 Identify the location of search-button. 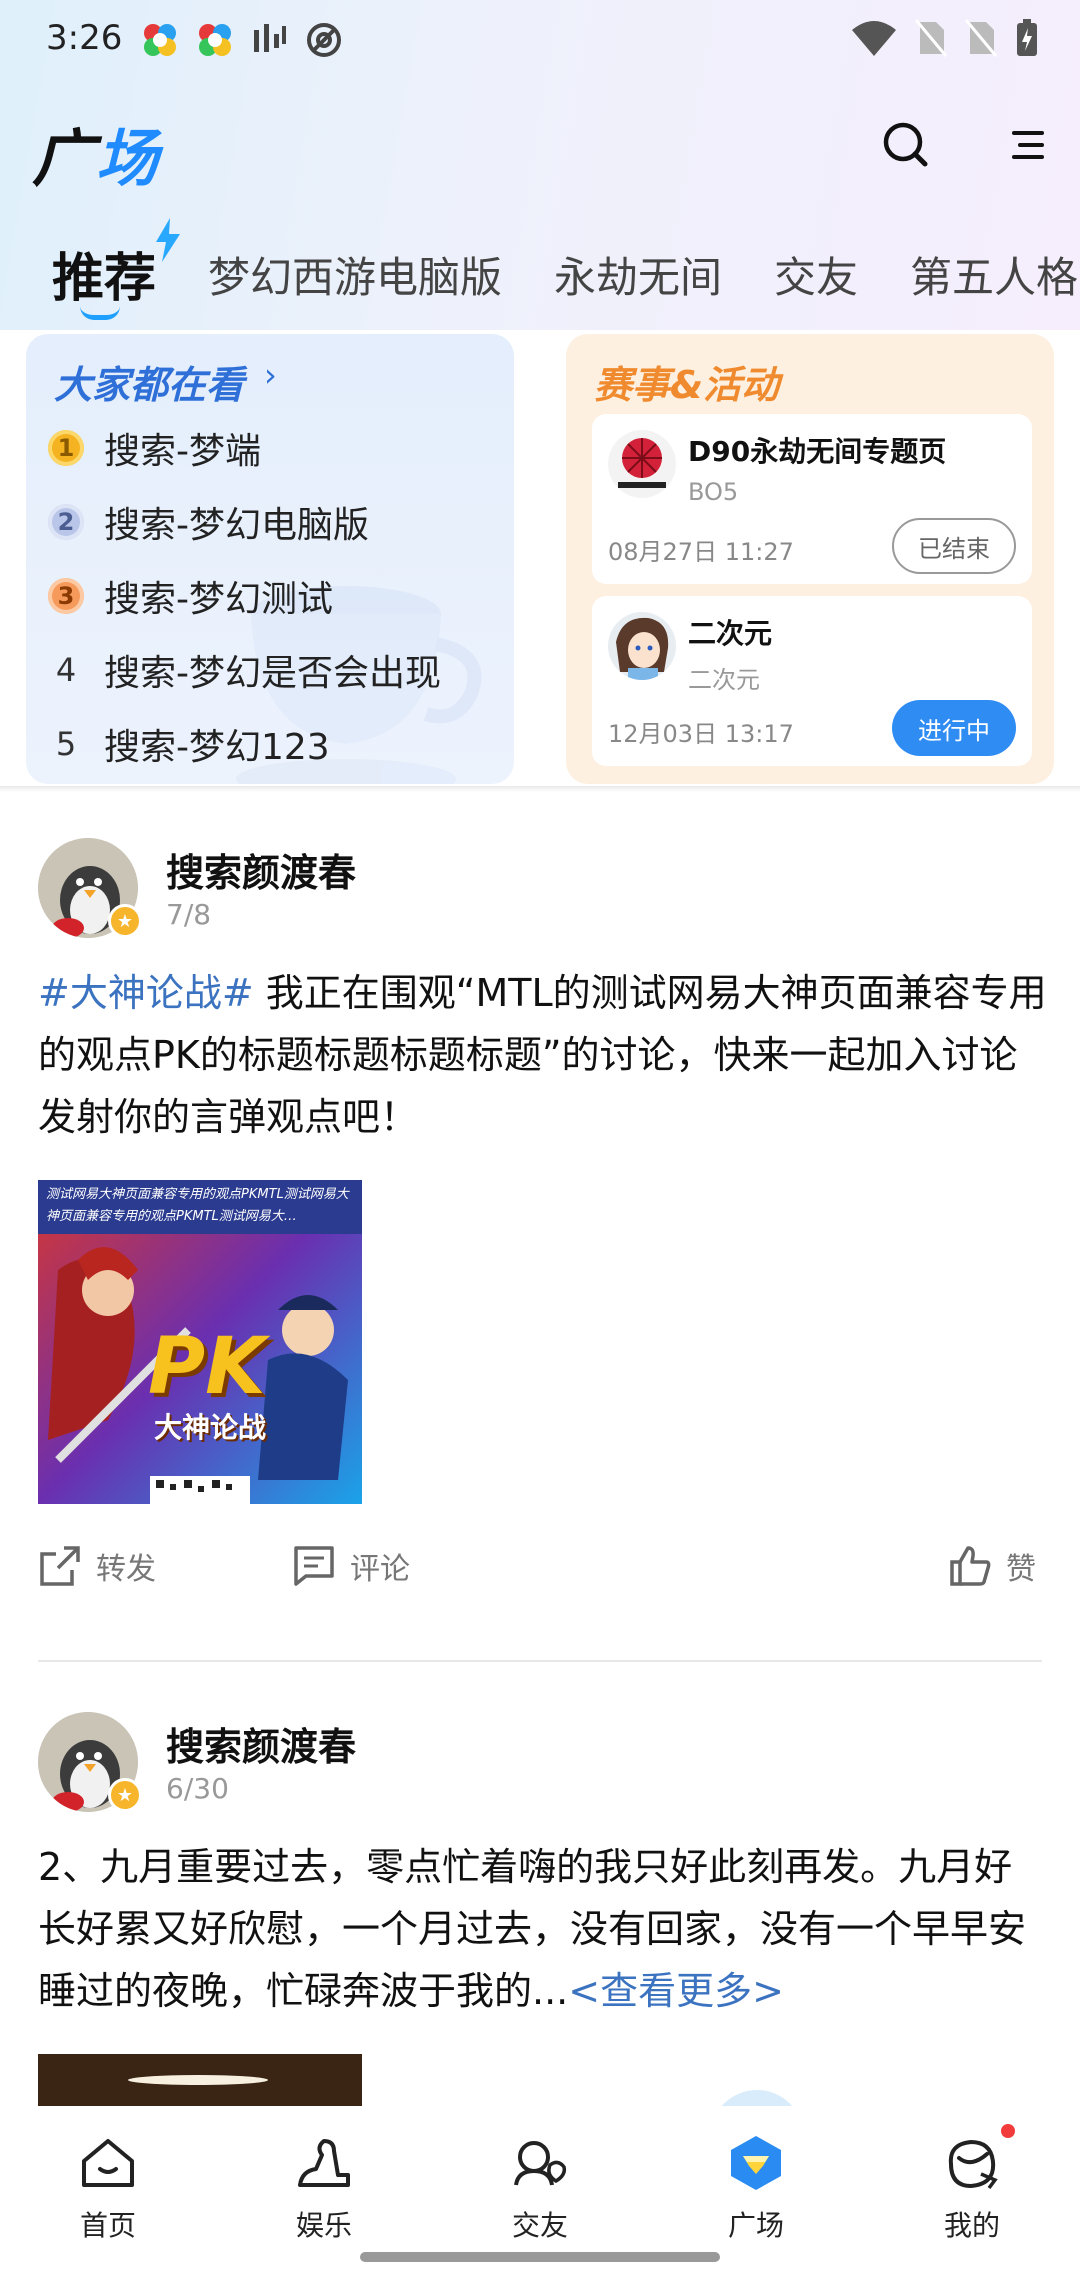
(906, 145).